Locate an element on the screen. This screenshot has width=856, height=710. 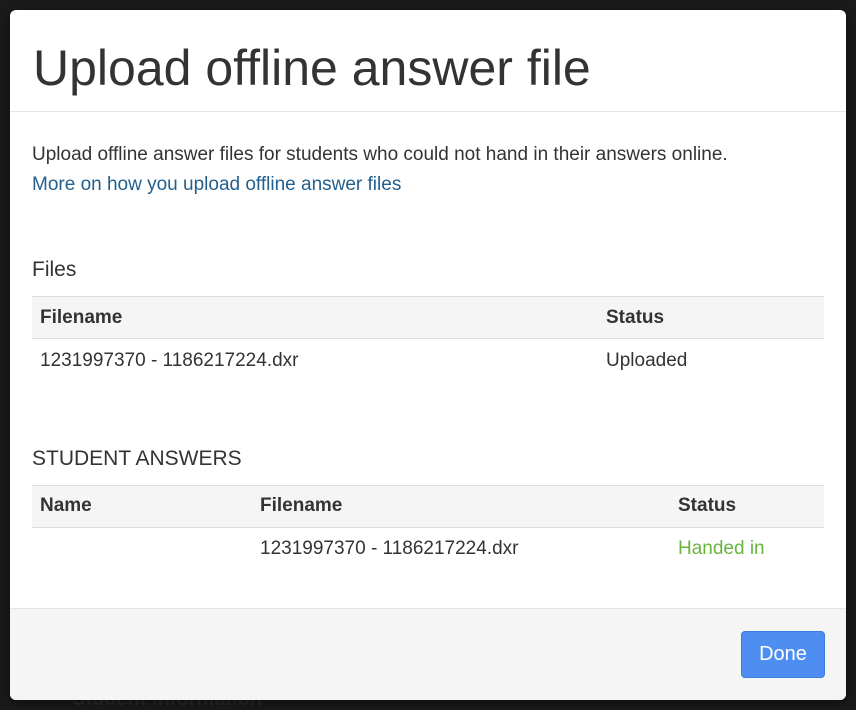
files-table-header: Filename Status is located at coordinates (428, 317).